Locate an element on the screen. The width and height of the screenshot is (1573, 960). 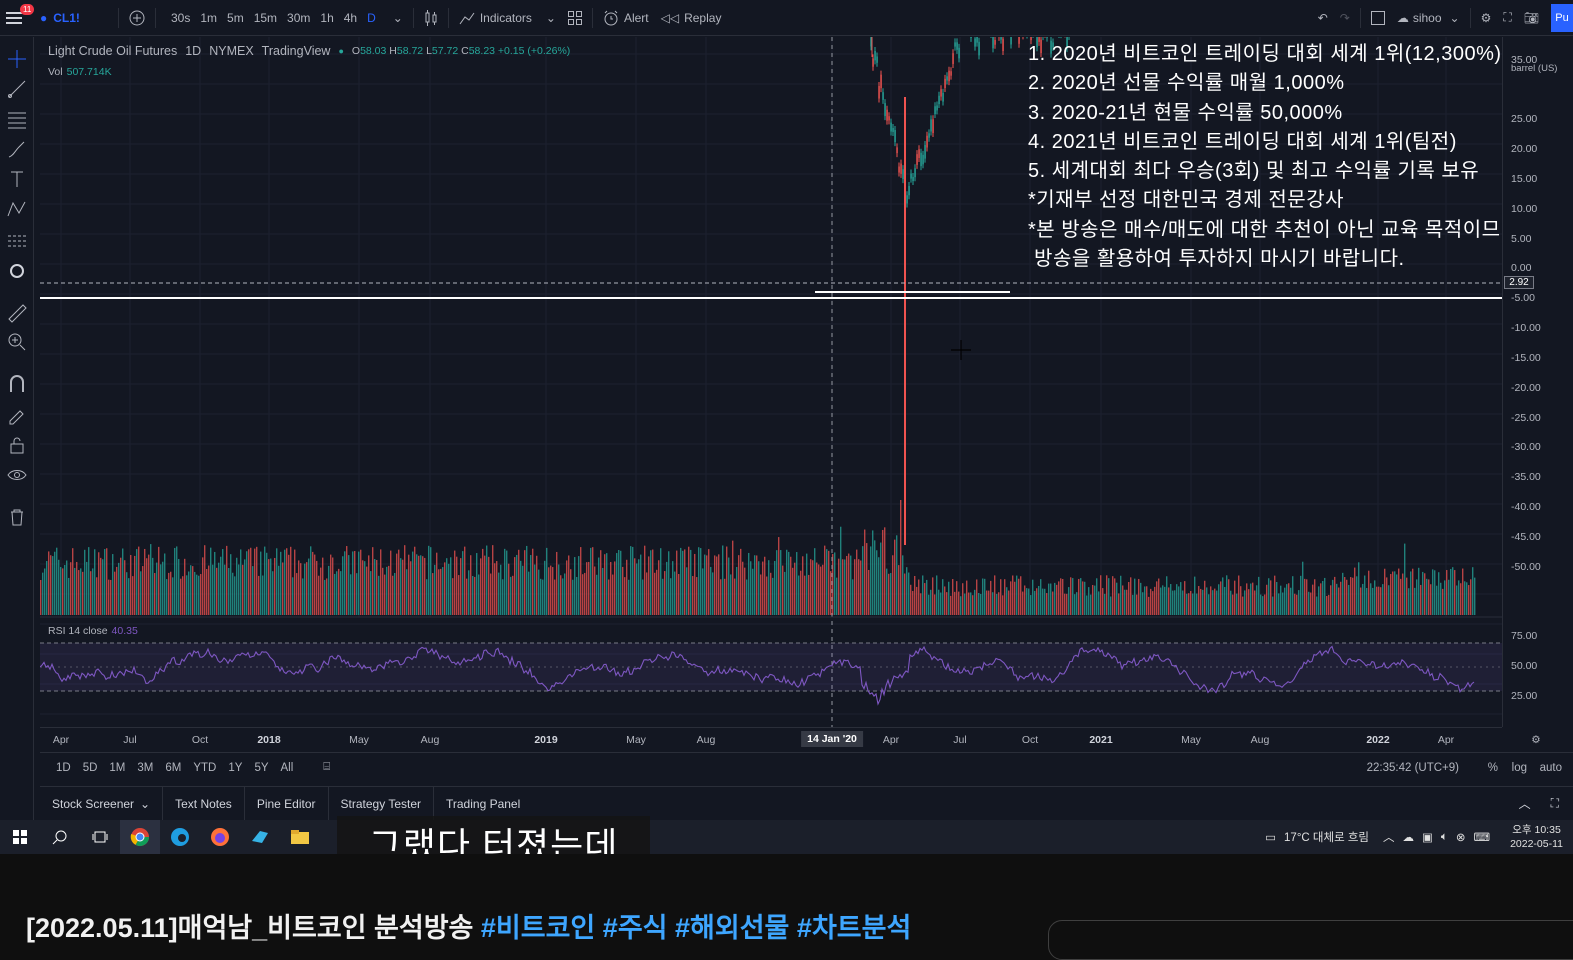
zoom-in-icon is located at coordinates (17, 342).